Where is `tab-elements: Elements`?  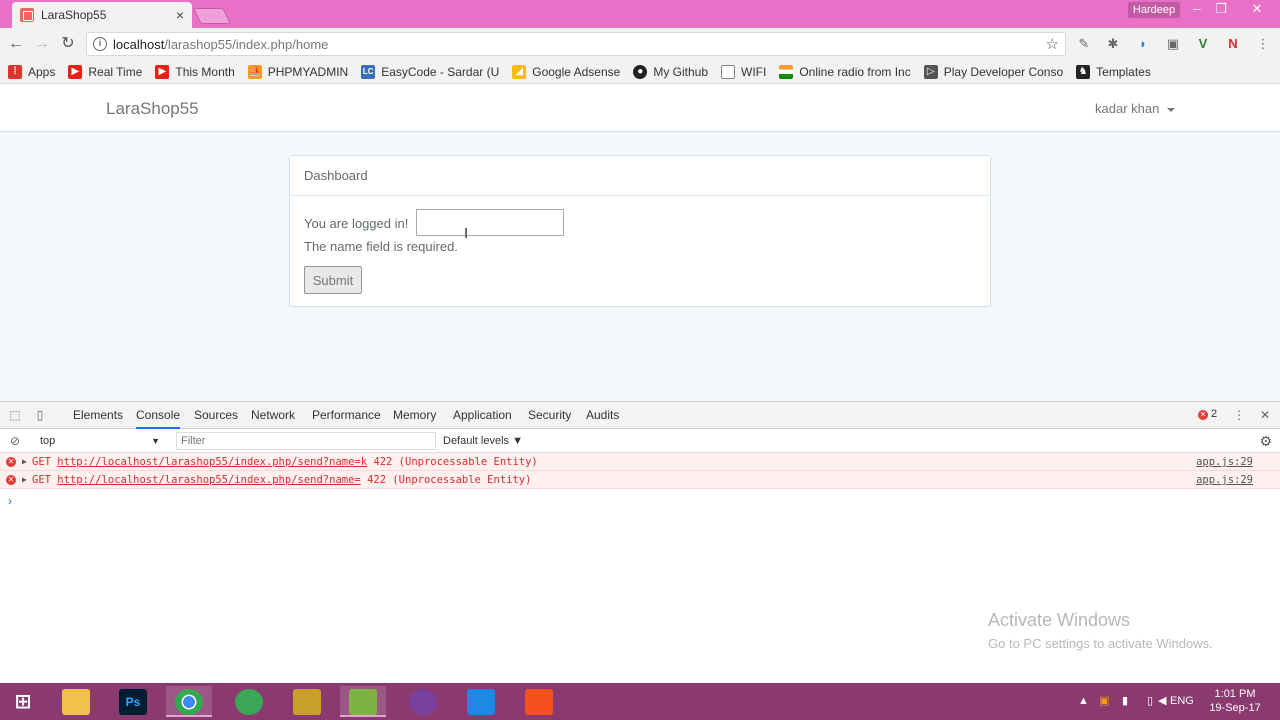 tab-elements: Elements is located at coordinates (98, 415).